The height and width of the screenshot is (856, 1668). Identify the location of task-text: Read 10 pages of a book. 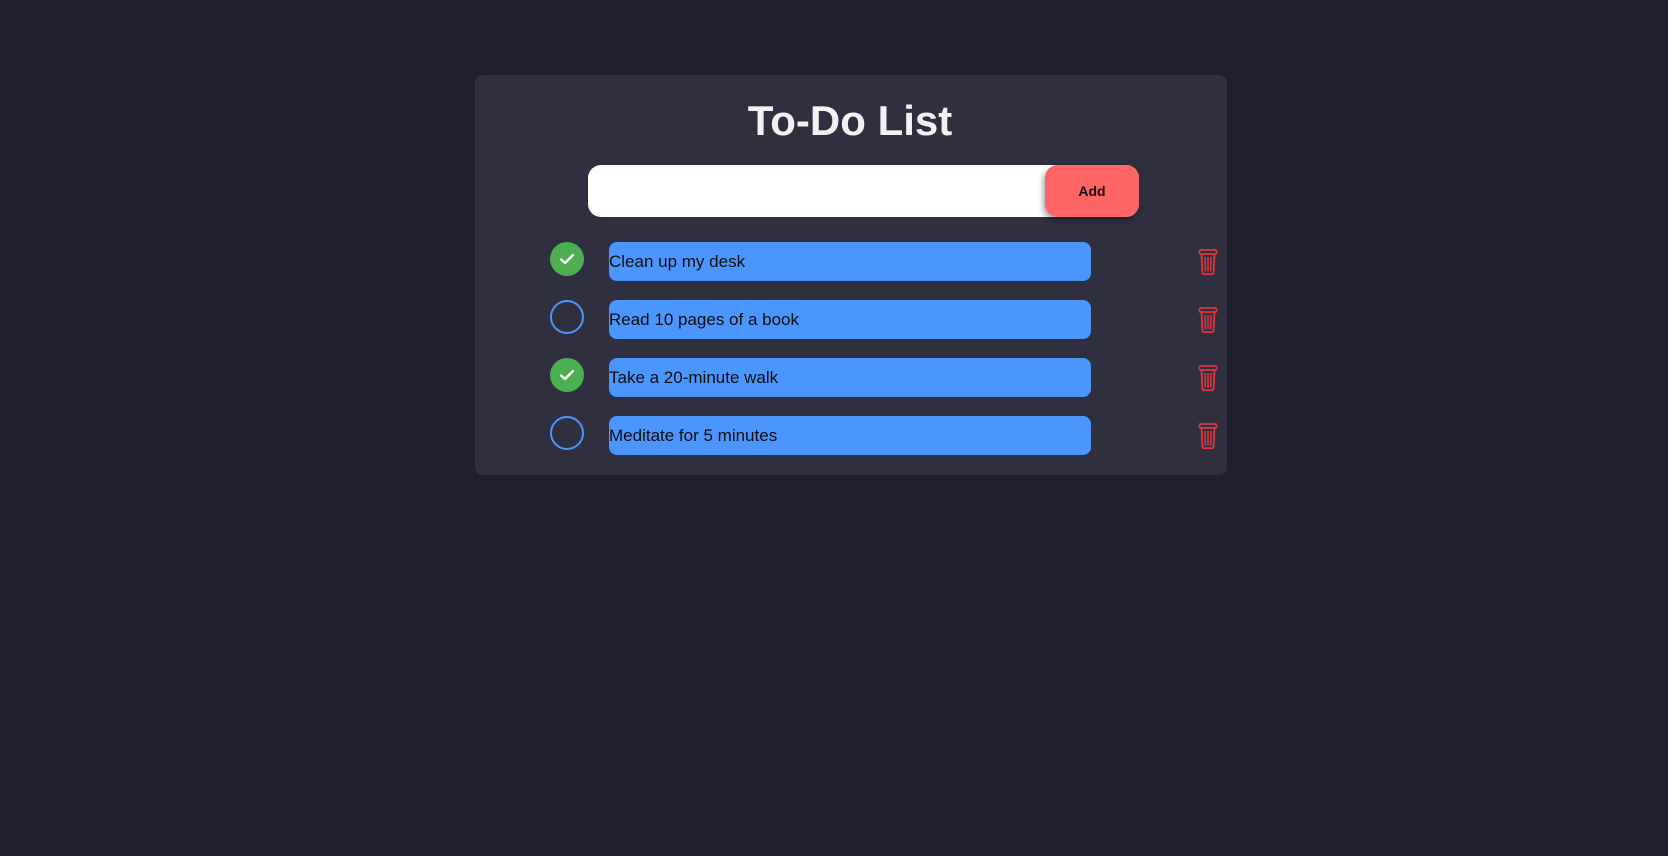
(850, 319).